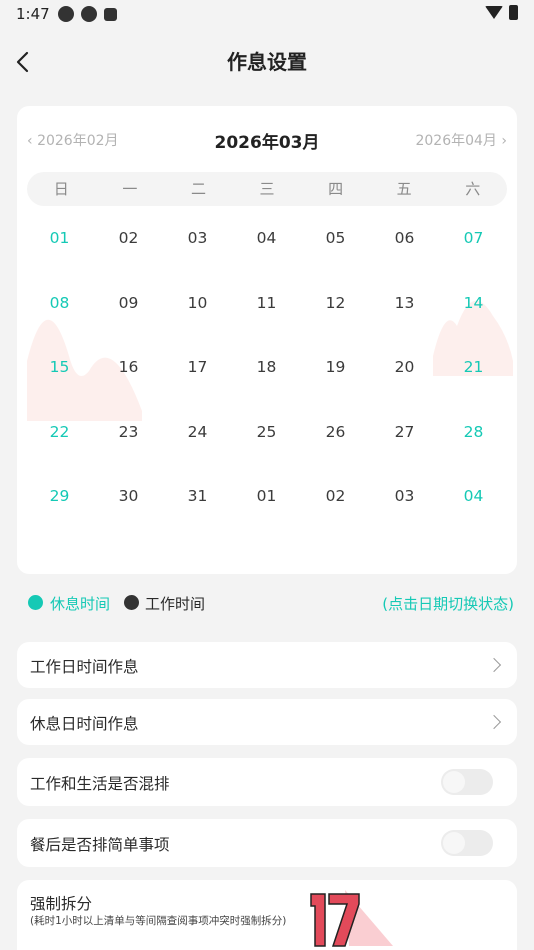 Image resolution: width=534 pixels, height=950 pixels. Describe the element at coordinates (198, 189) in the screenshot. I see `weekday-tue: 二` at that location.